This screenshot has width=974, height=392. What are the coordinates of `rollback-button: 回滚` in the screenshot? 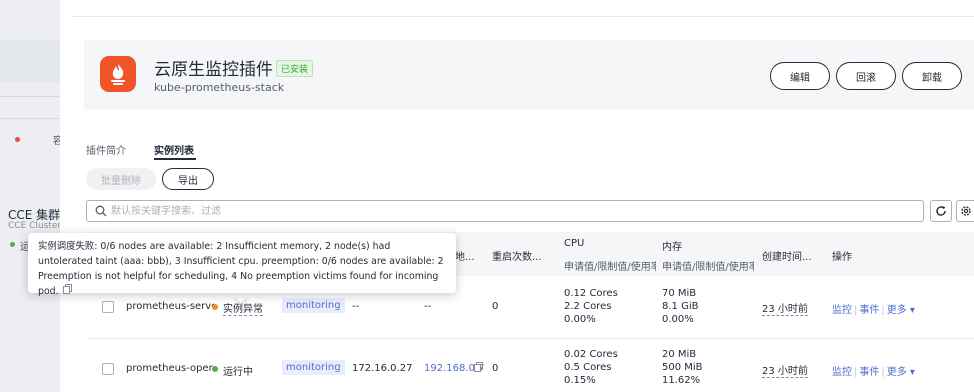 It's located at (866, 76).